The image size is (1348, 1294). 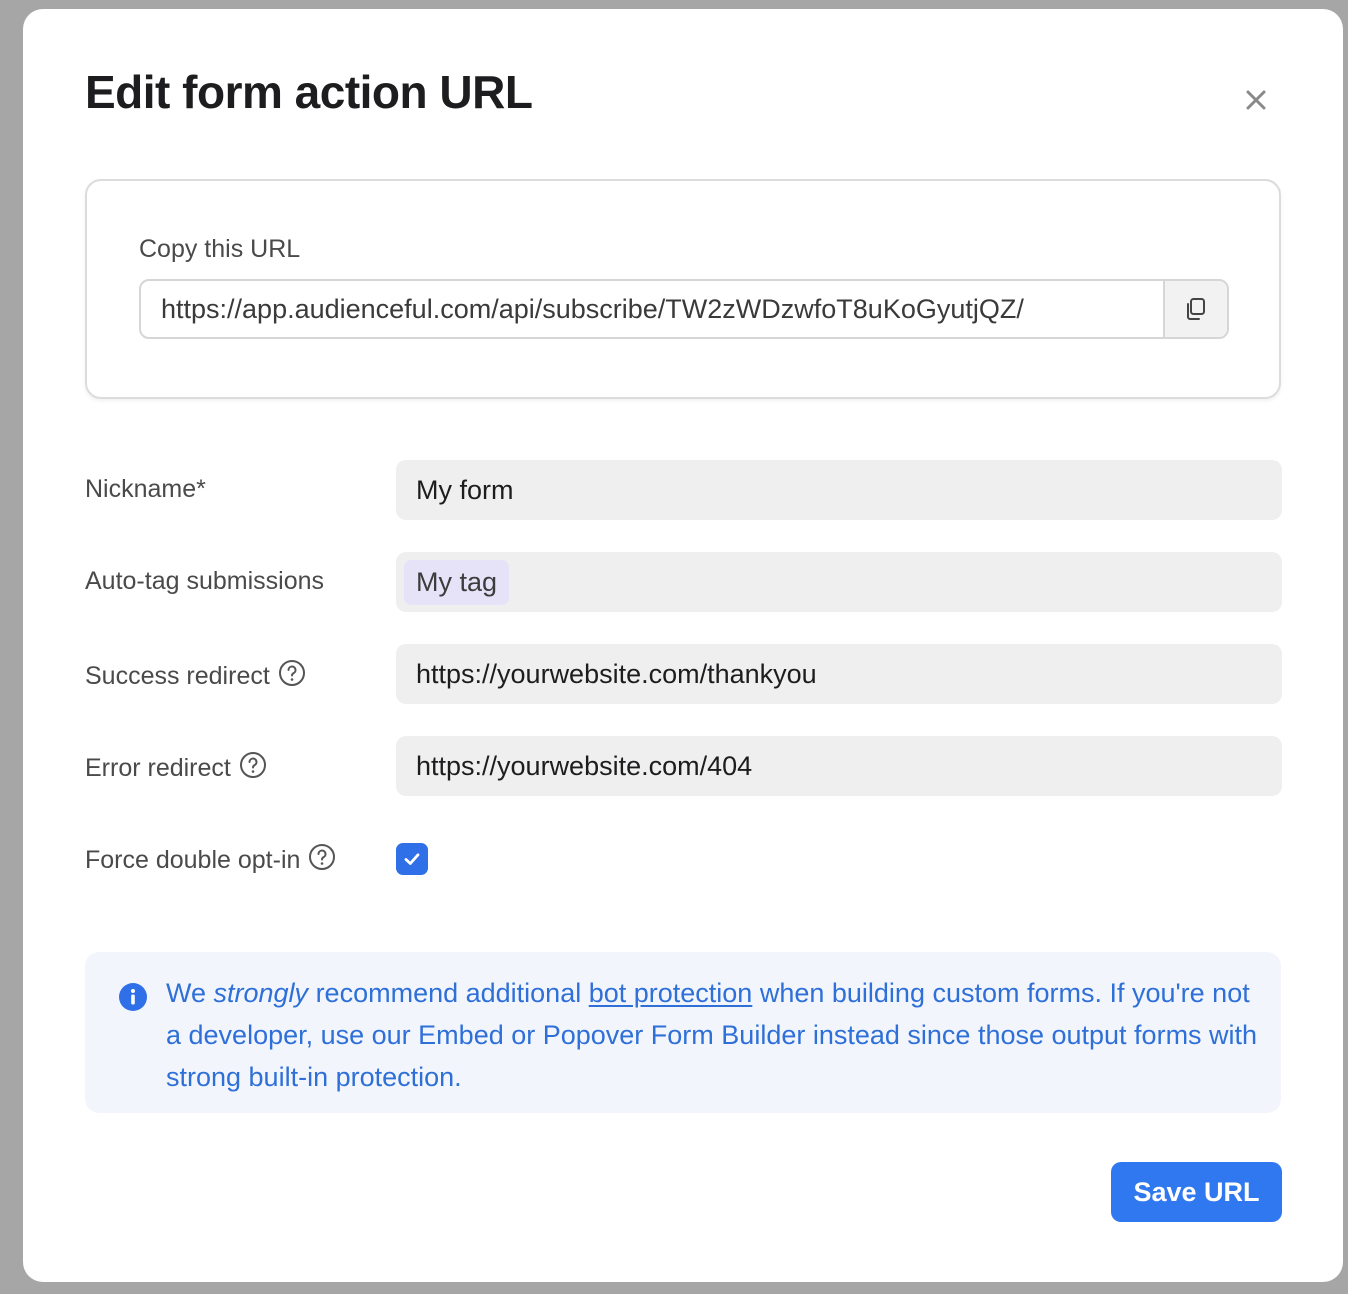 I want to click on checkmark-icon, so click(x=412, y=859).